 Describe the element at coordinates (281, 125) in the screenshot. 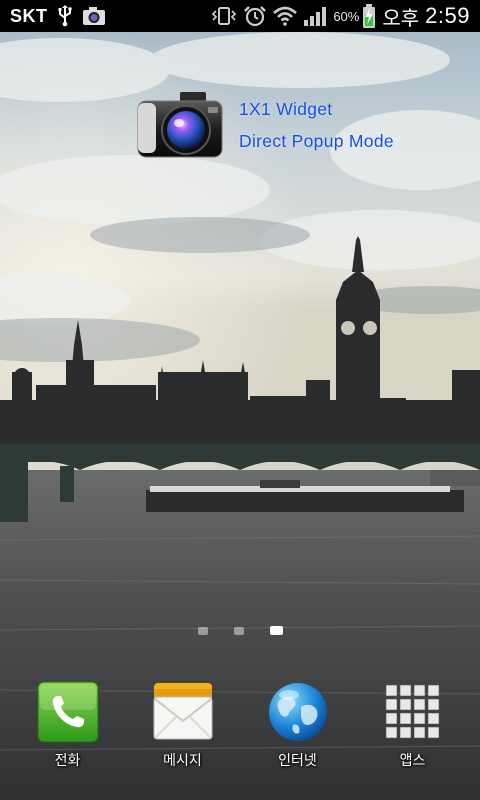

I see `camera-widget: 1X1 Widget Direct Popup Mode` at that location.